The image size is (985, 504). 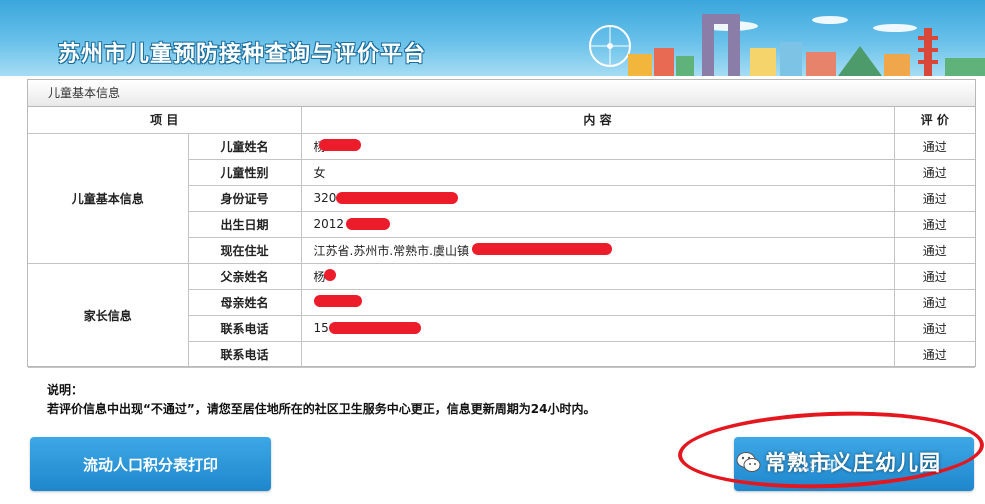 I want to click on field-label: 儿童性别, so click(x=245, y=172).